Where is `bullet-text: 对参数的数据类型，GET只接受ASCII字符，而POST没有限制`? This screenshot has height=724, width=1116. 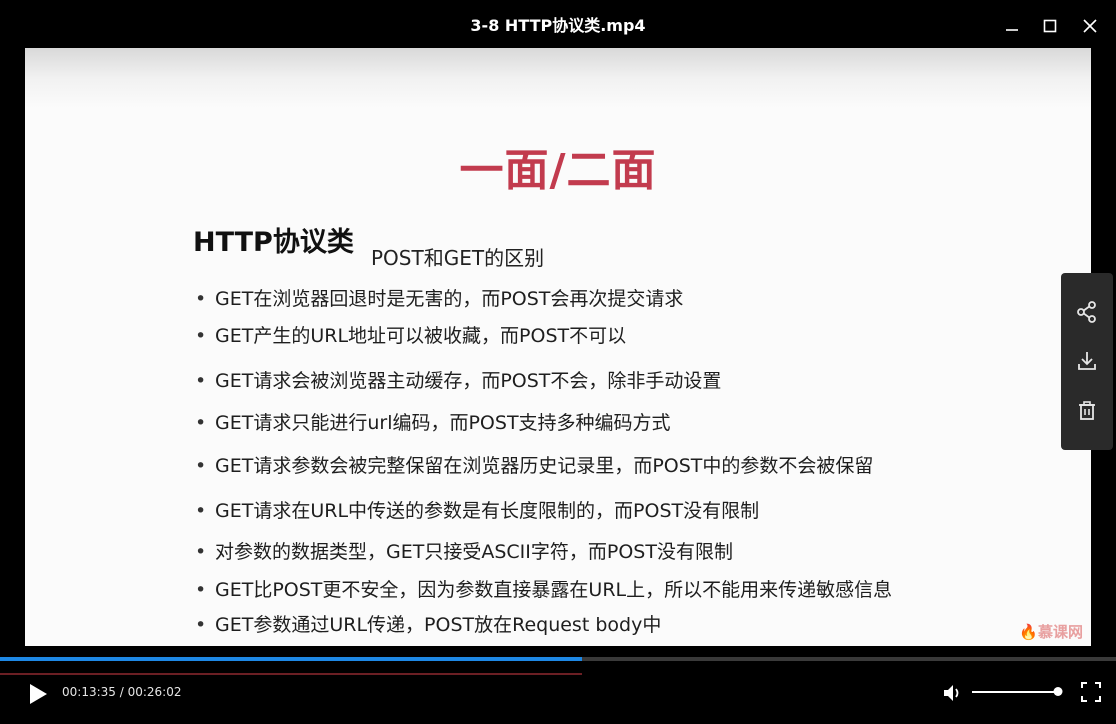 bullet-text: 对参数的数据类型，GET只接受ASCII字符，而POST没有限制 is located at coordinates (474, 552).